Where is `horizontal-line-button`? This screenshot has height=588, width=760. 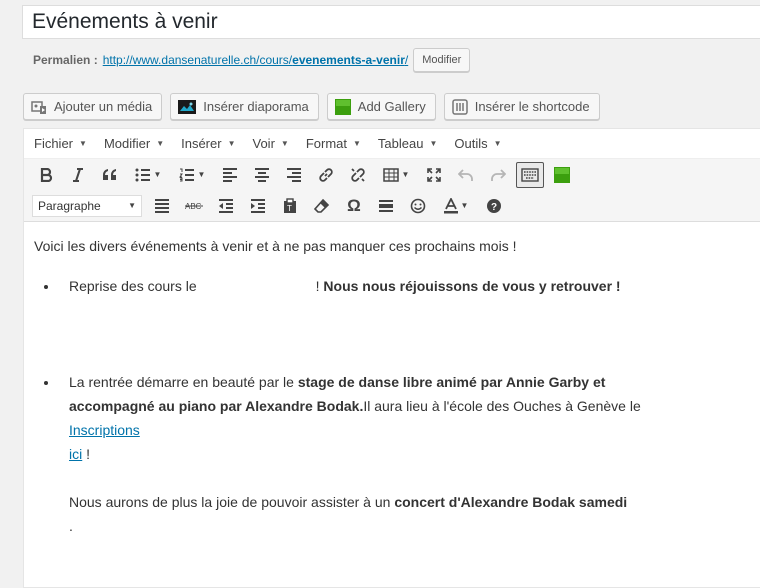
horizontal-line-button is located at coordinates (386, 206).